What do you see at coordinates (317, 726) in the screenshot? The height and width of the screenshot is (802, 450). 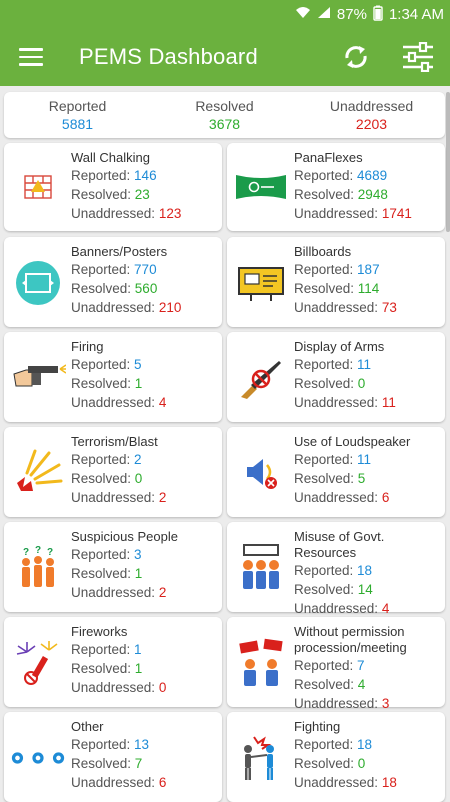 I see `category-title: Fighting` at bounding box center [317, 726].